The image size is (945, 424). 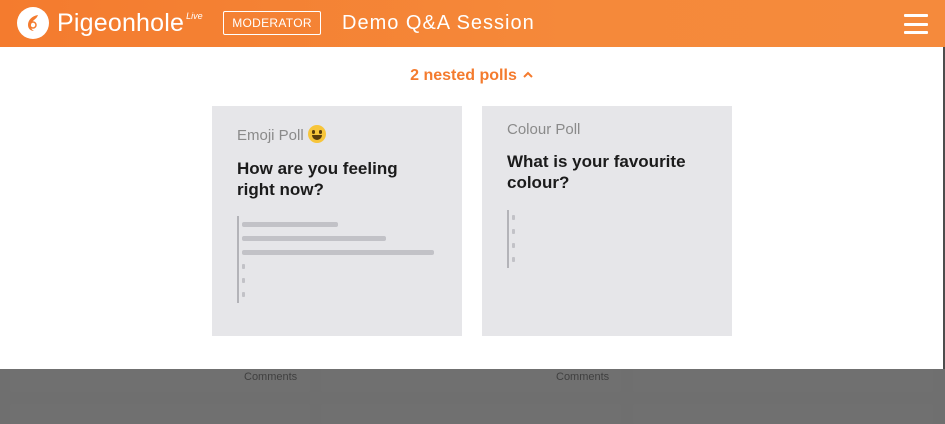 I want to click on hamburger-menu-icon, so click(x=916, y=24).